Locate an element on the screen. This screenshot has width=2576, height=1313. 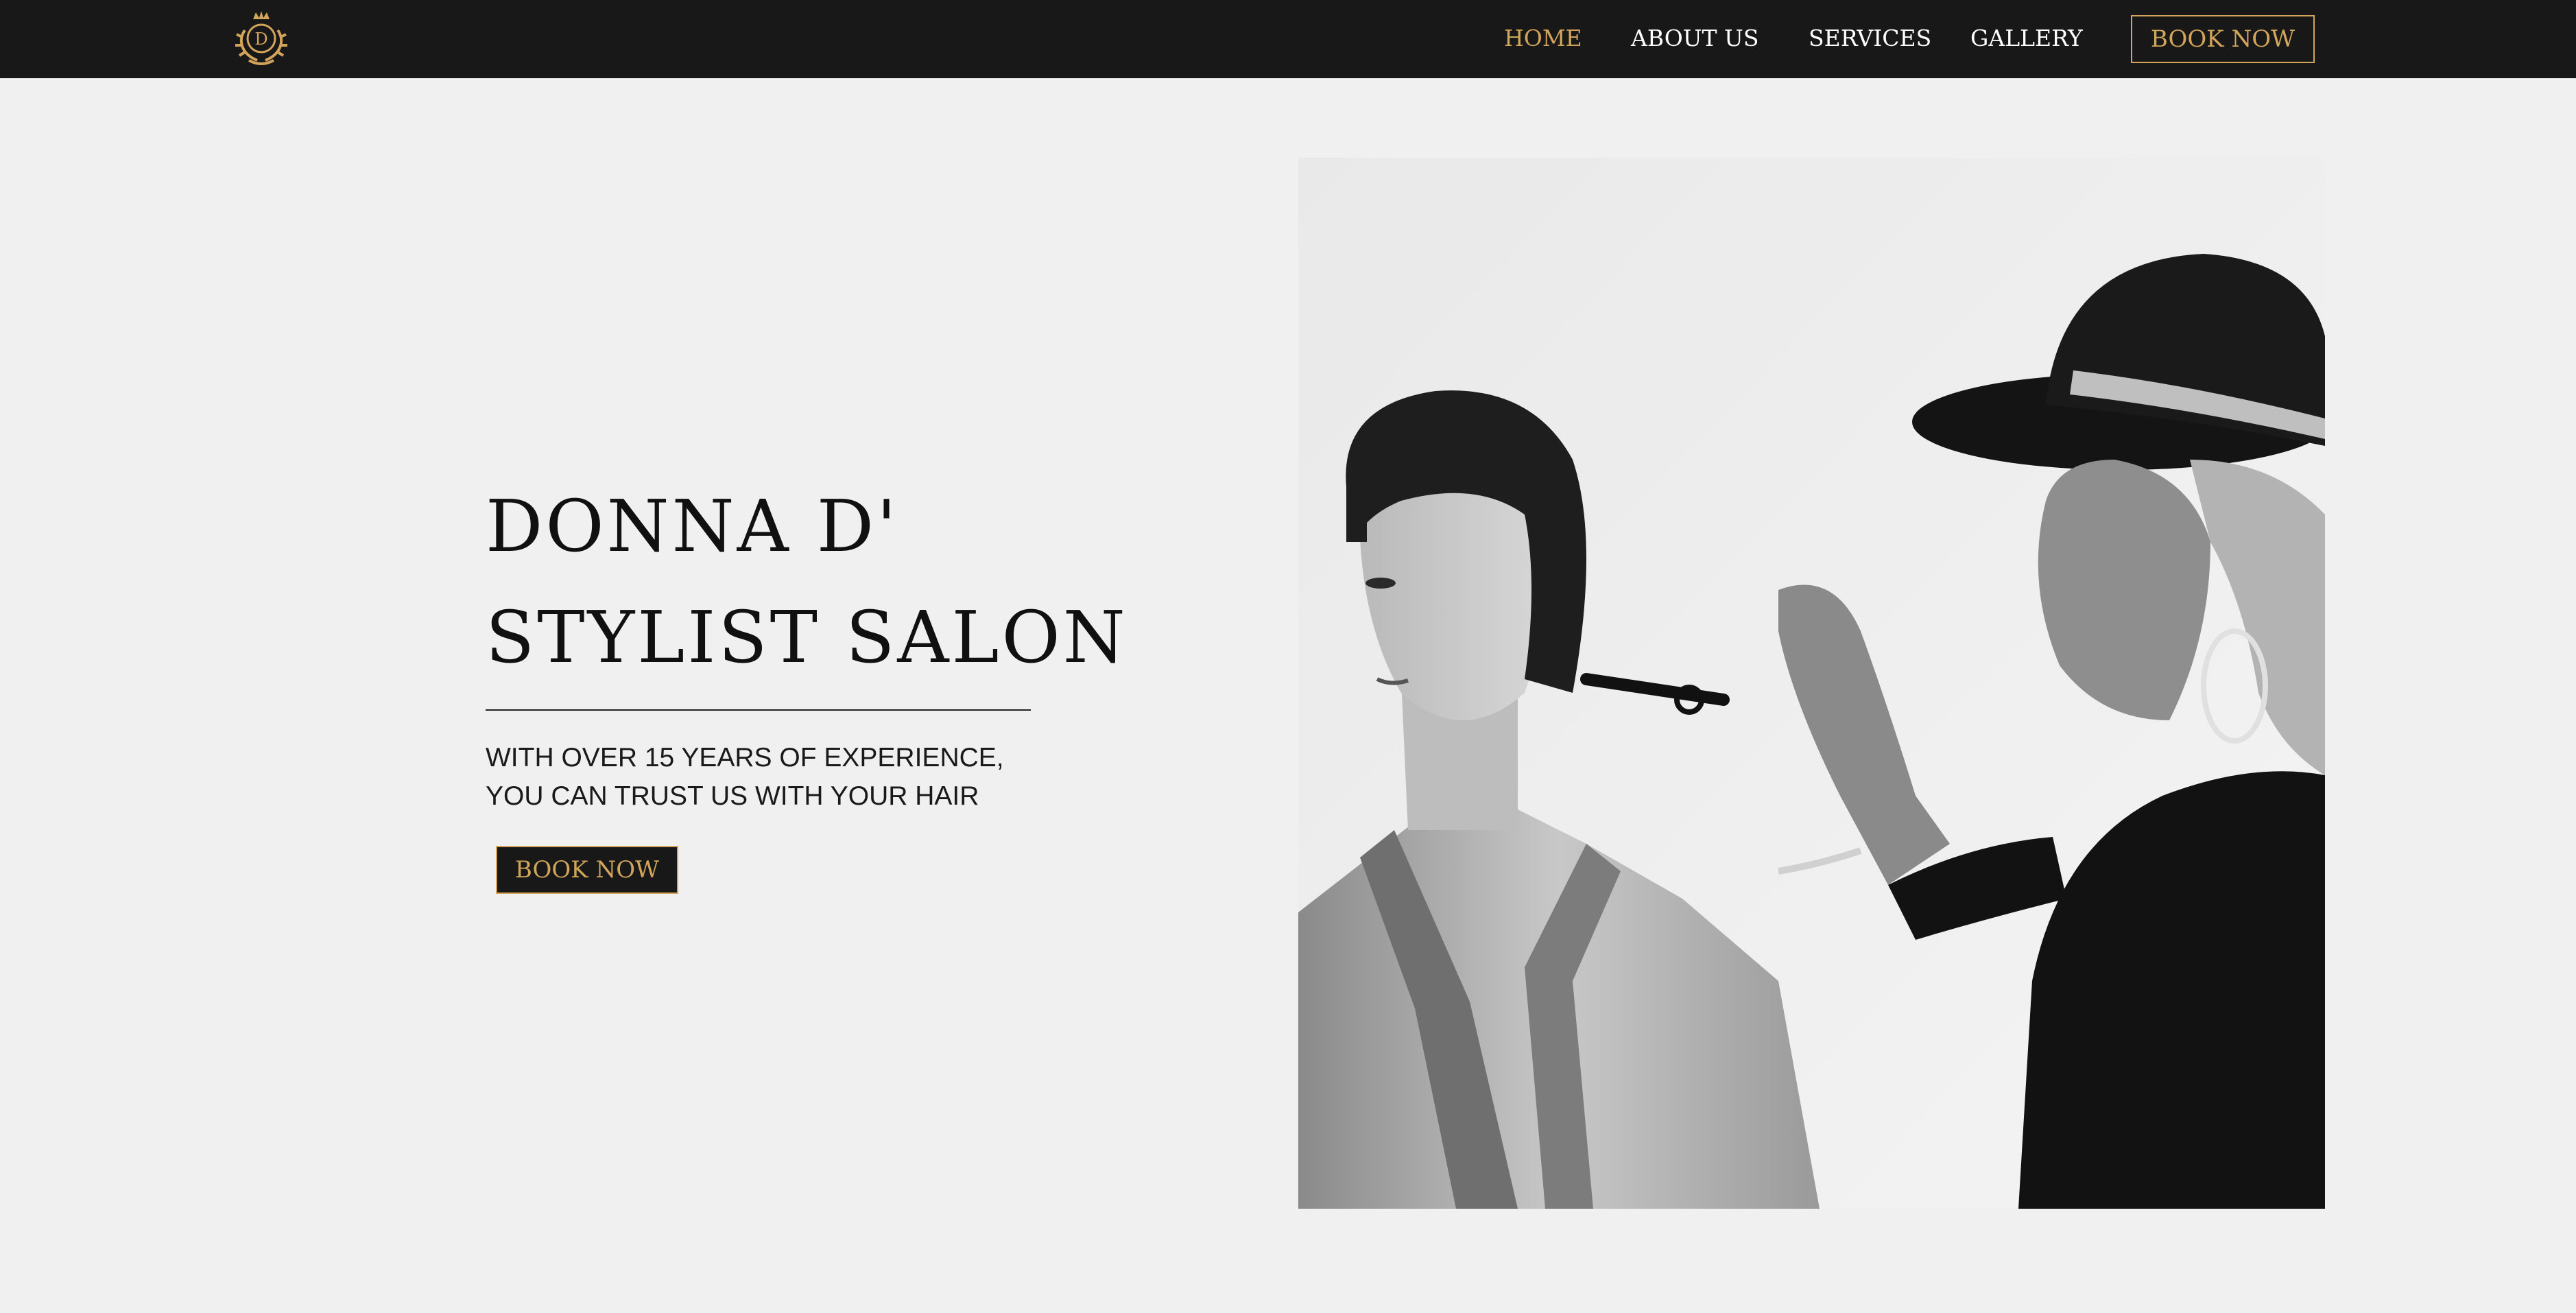
hero-book-now-button: BOOK NOW is located at coordinates (587, 870).